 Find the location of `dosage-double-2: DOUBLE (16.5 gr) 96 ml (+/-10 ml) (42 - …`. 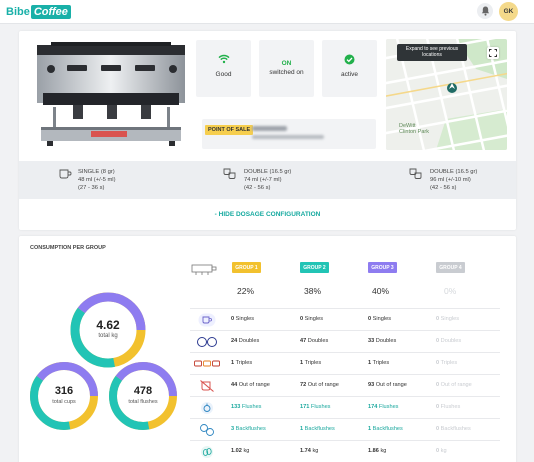

dosage-double-2: DOUBLE (16.5 gr) 96 ml (+/-10 ml) (42 - … is located at coordinates (443, 180).